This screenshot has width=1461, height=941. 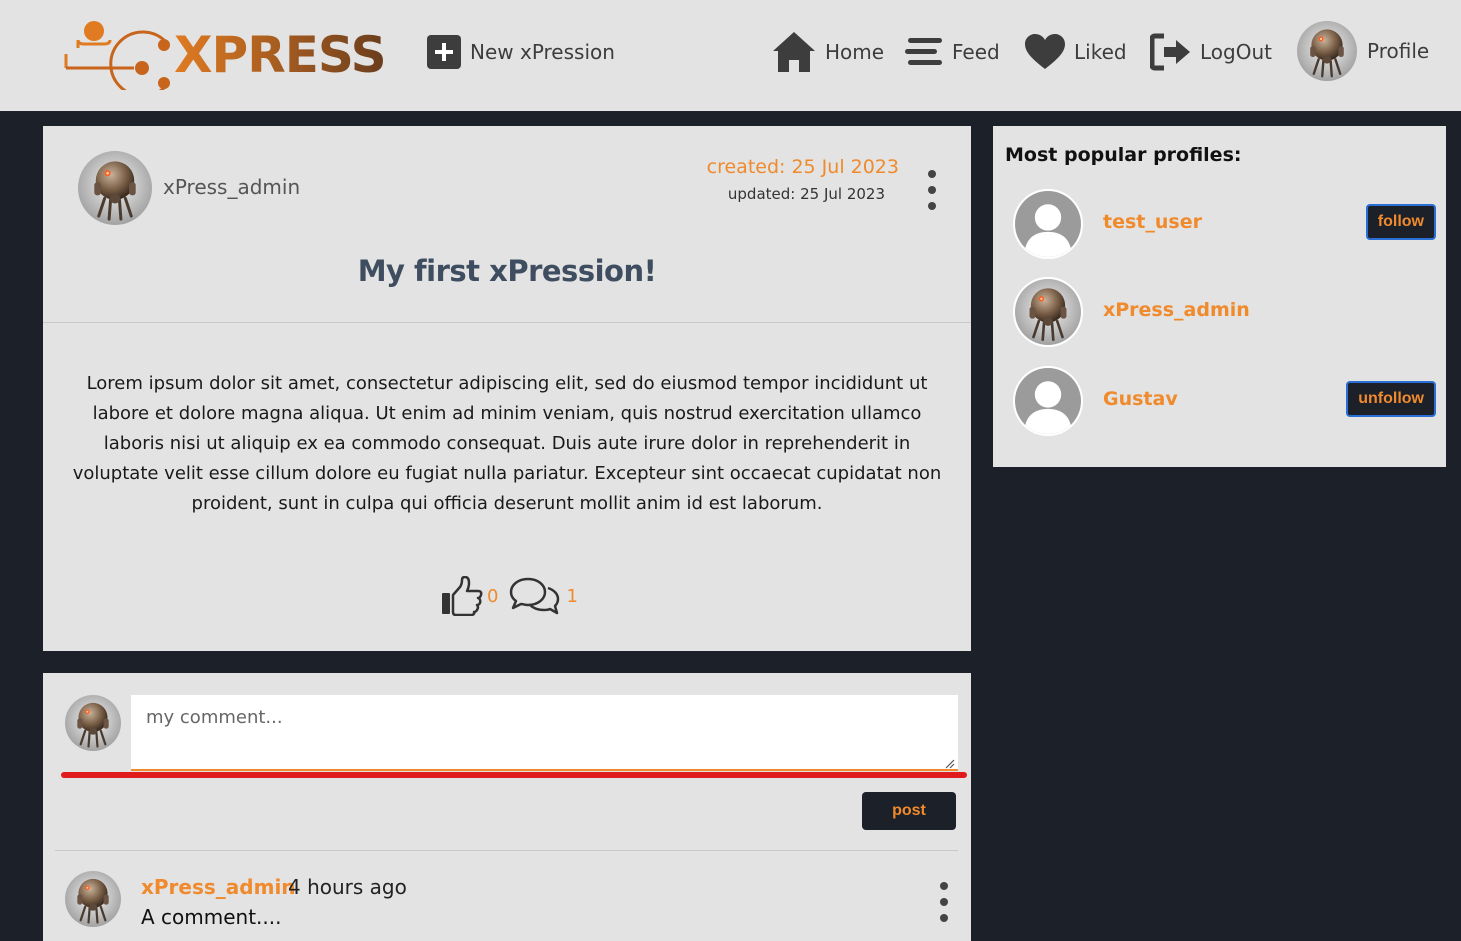 I want to click on post-comment-button: post, so click(x=909, y=811).